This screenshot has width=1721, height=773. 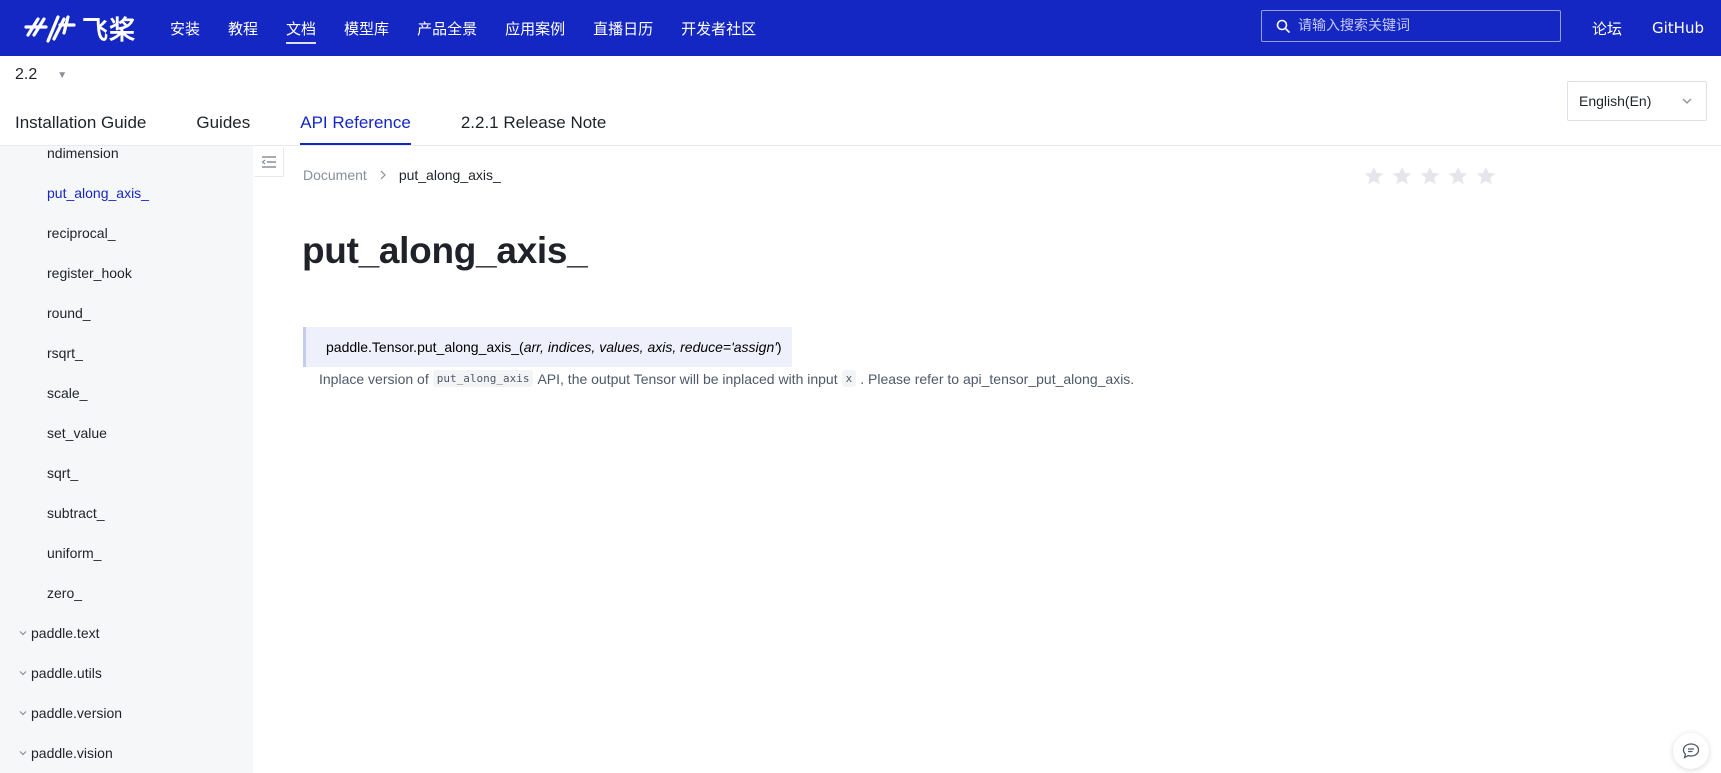 What do you see at coordinates (423, 347) in the screenshot?
I see `signature-name: paddle.Tensor.put_along_axis_` at bounding box center [423, 347].